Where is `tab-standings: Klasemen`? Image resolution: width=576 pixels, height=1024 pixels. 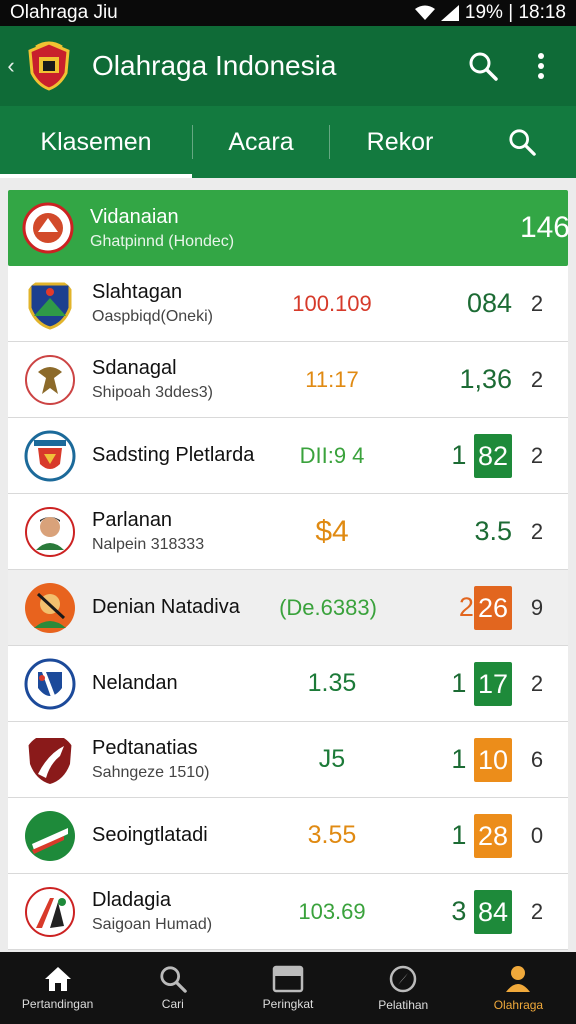 tab-standings: Klasemen is located at coordinates (96, 142).